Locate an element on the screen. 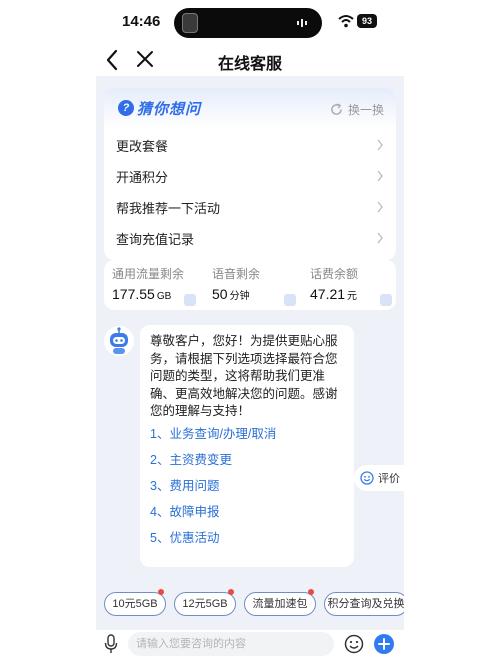 Image resolution: width=500 pixels, height=656 pixels. faq-item-label: 帮我推荐一下活动 is located at coordinates (168, 208).